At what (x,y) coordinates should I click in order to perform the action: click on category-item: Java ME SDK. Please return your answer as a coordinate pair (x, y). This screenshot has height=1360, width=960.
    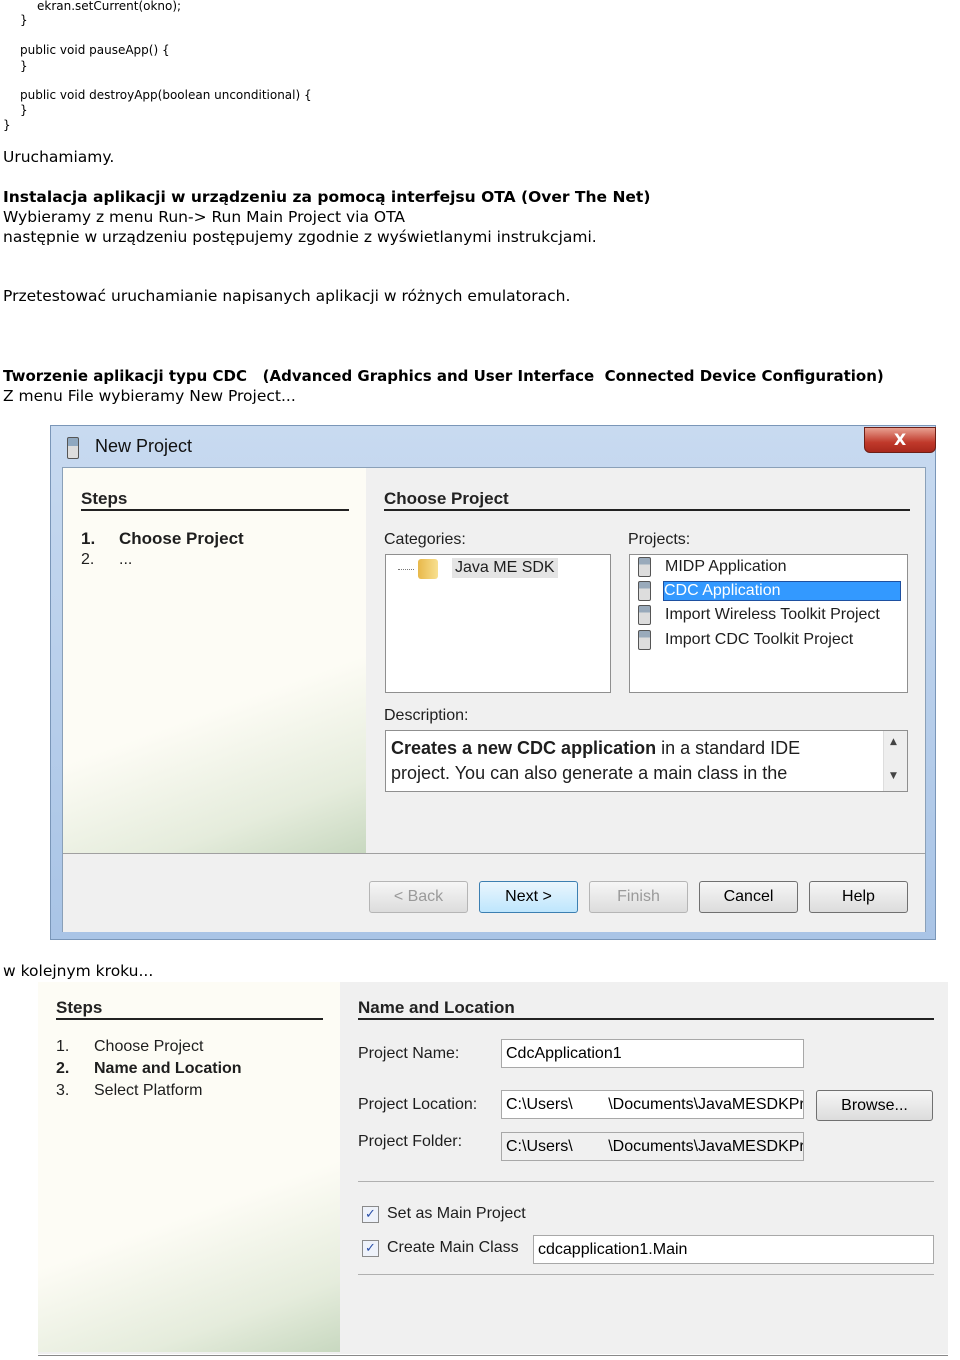
    Looking at the image, I should click on (505, 568).